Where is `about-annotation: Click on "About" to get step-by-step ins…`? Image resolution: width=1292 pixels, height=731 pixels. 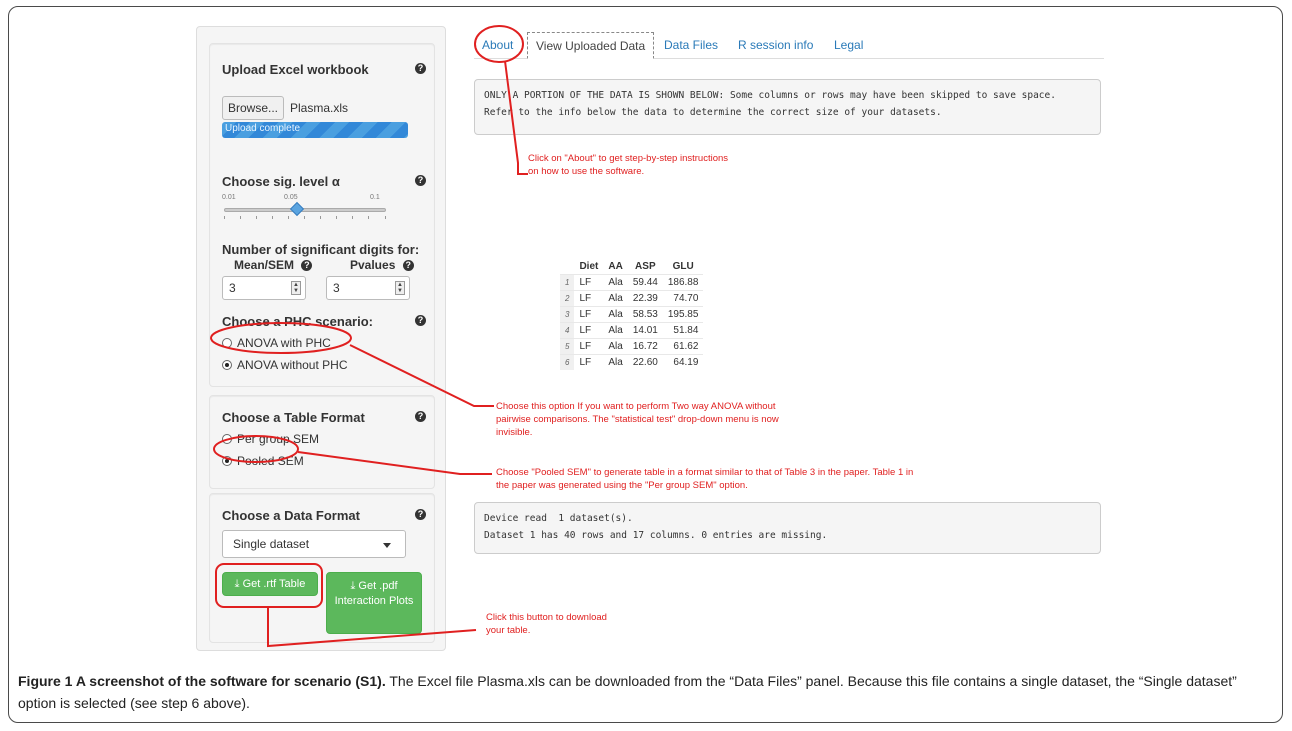
about-annotation: Click on "About" to get step-by-step ins… is located at coordinates (628, 165).